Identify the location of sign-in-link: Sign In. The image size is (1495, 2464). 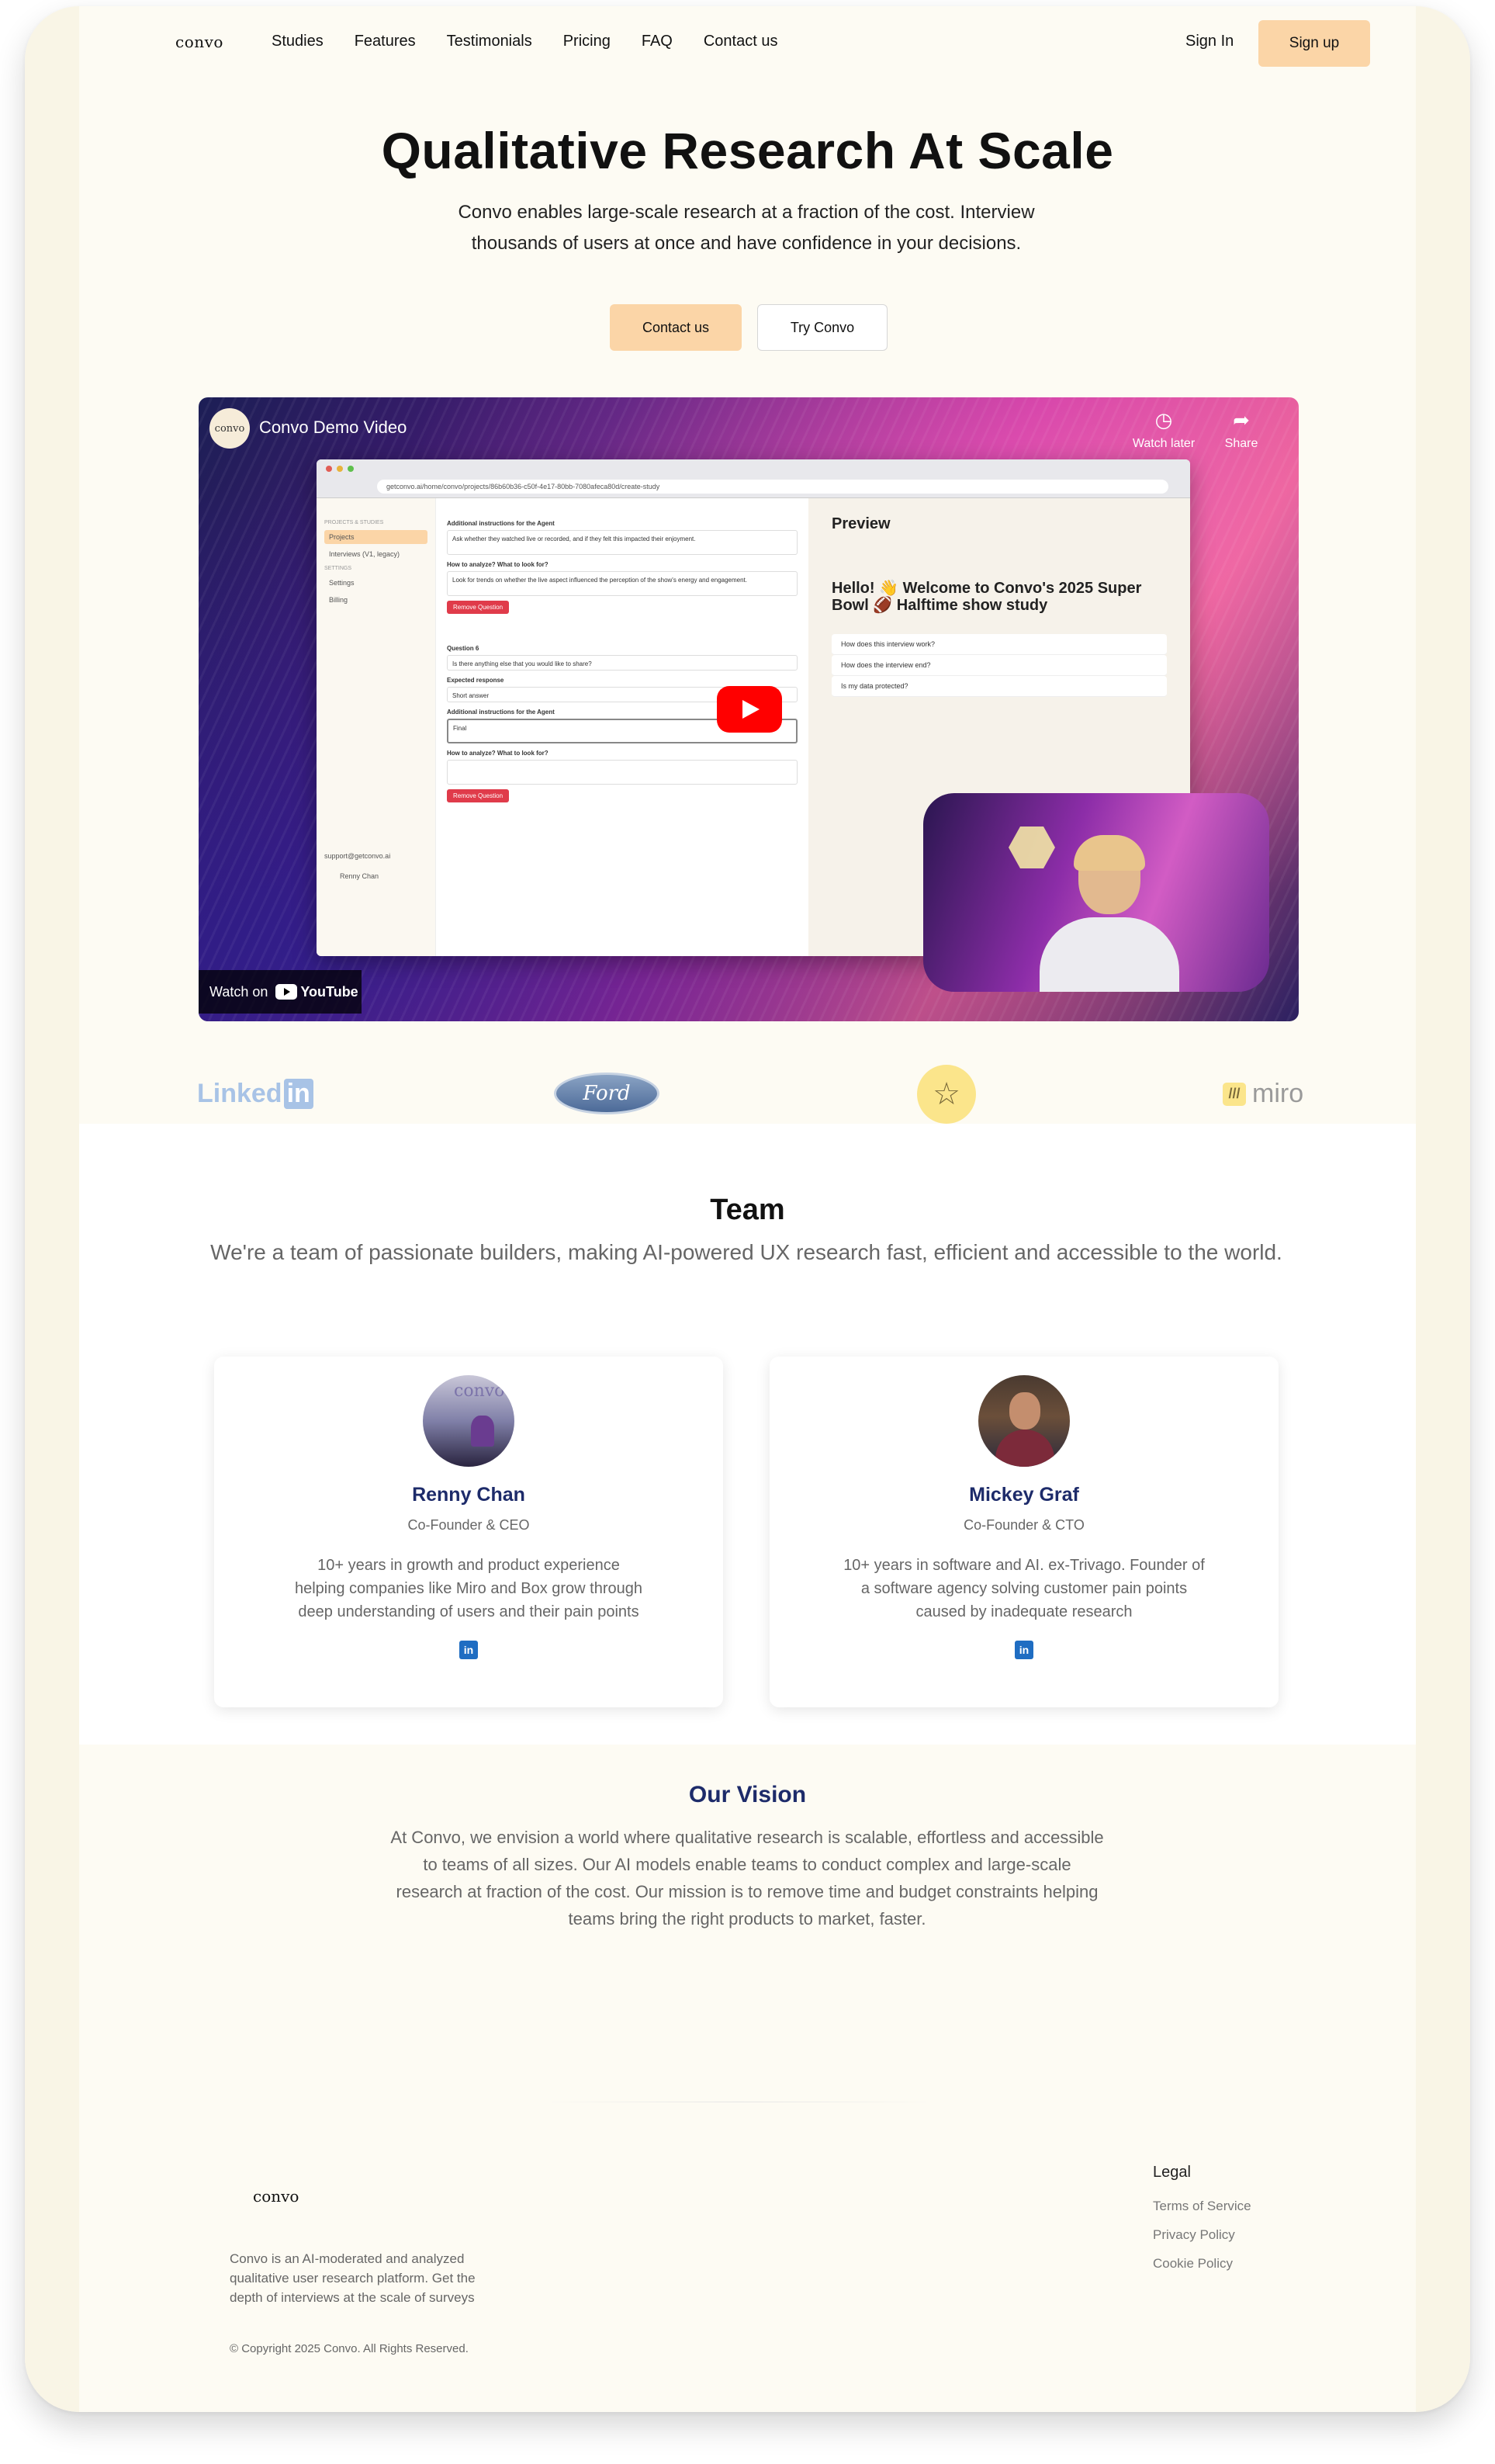
(1209, 41).